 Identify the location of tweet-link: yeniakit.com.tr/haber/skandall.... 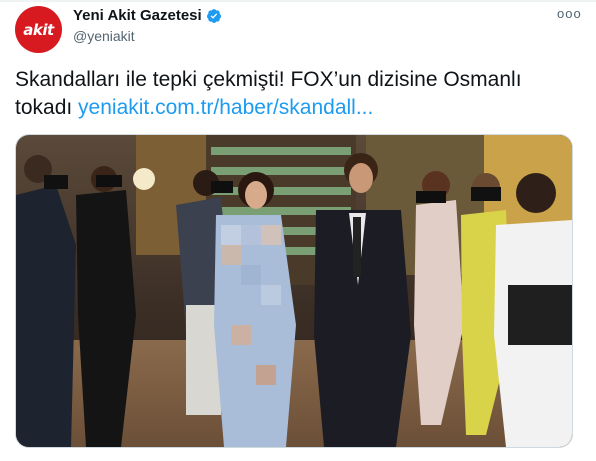
(225, 107).